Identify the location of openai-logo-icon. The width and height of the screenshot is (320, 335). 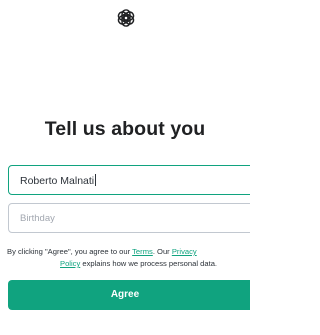
(126, 18).